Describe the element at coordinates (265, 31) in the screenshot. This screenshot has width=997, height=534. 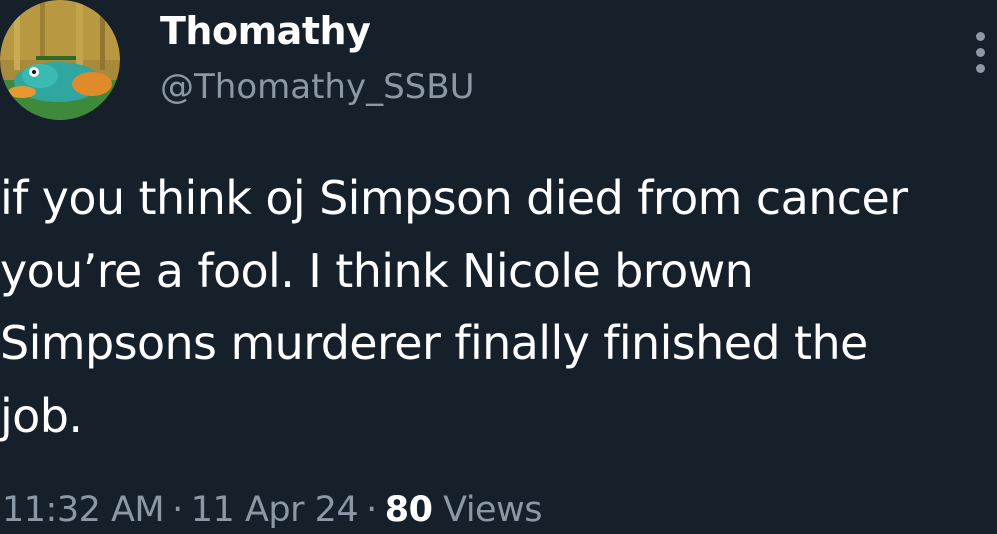
I see `author-display-name: Thomathy` at that location.